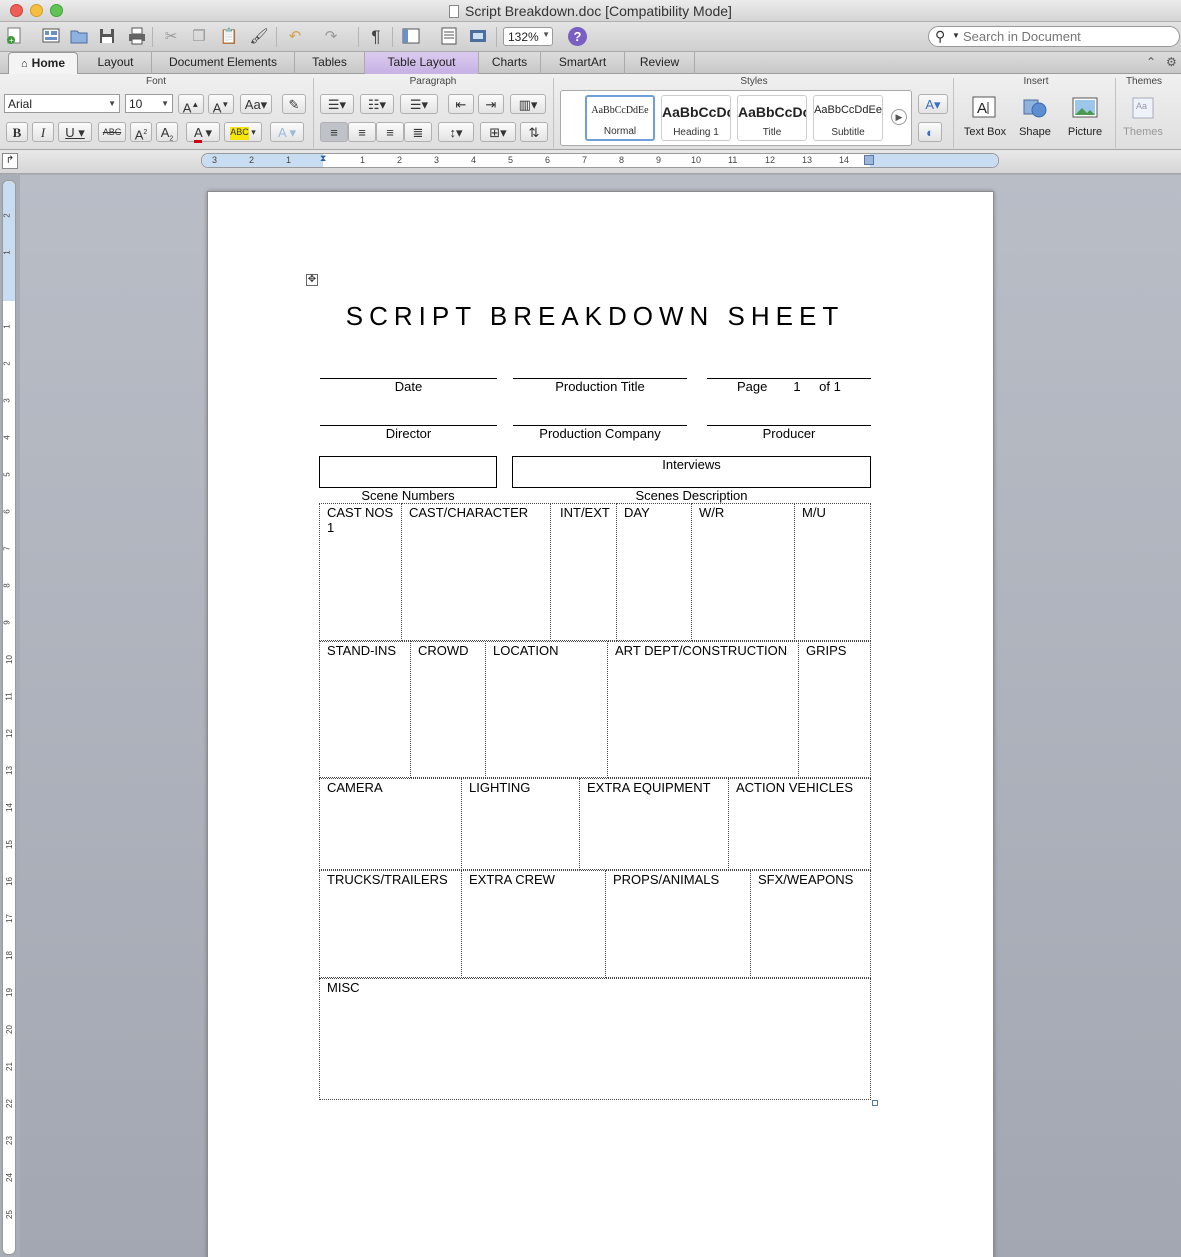  Describe the element at coordinates (461, 104) in the screenshot. I see `decrease-indent-button: ⇤` at that location.